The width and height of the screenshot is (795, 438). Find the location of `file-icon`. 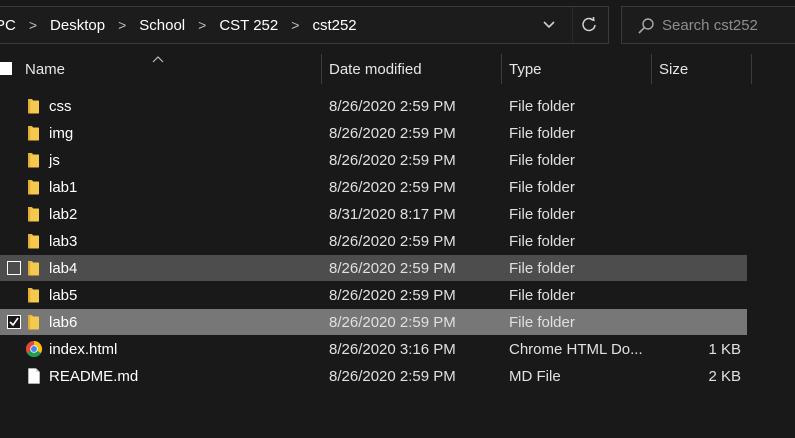

file-icon is located at coordinates (34, 376).